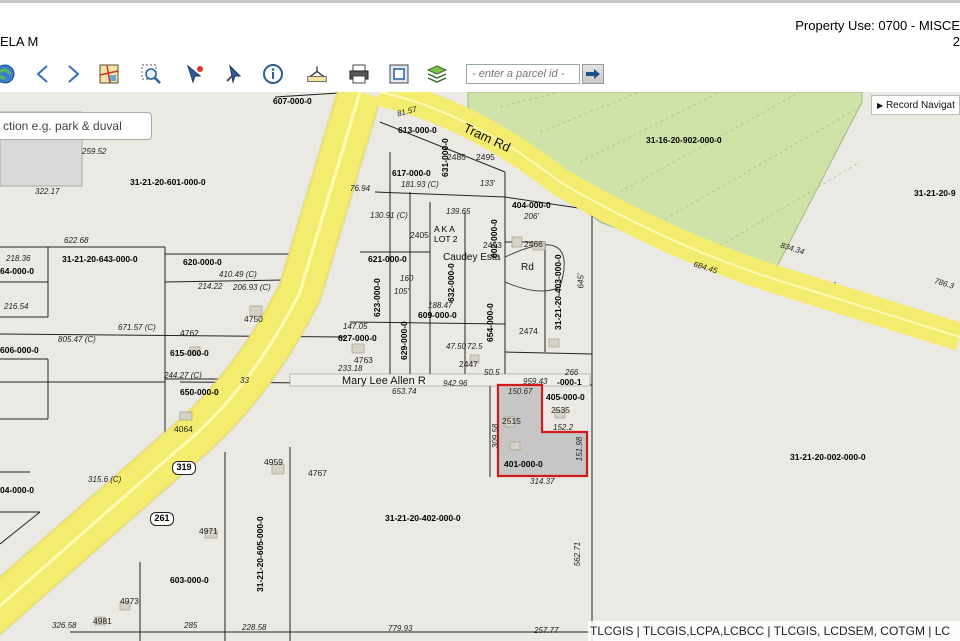  What do you see at coordinates (252, 287) in the screenshot?
I see `dimension-label: 206.93 (C)` at bounding box center [252, 287].